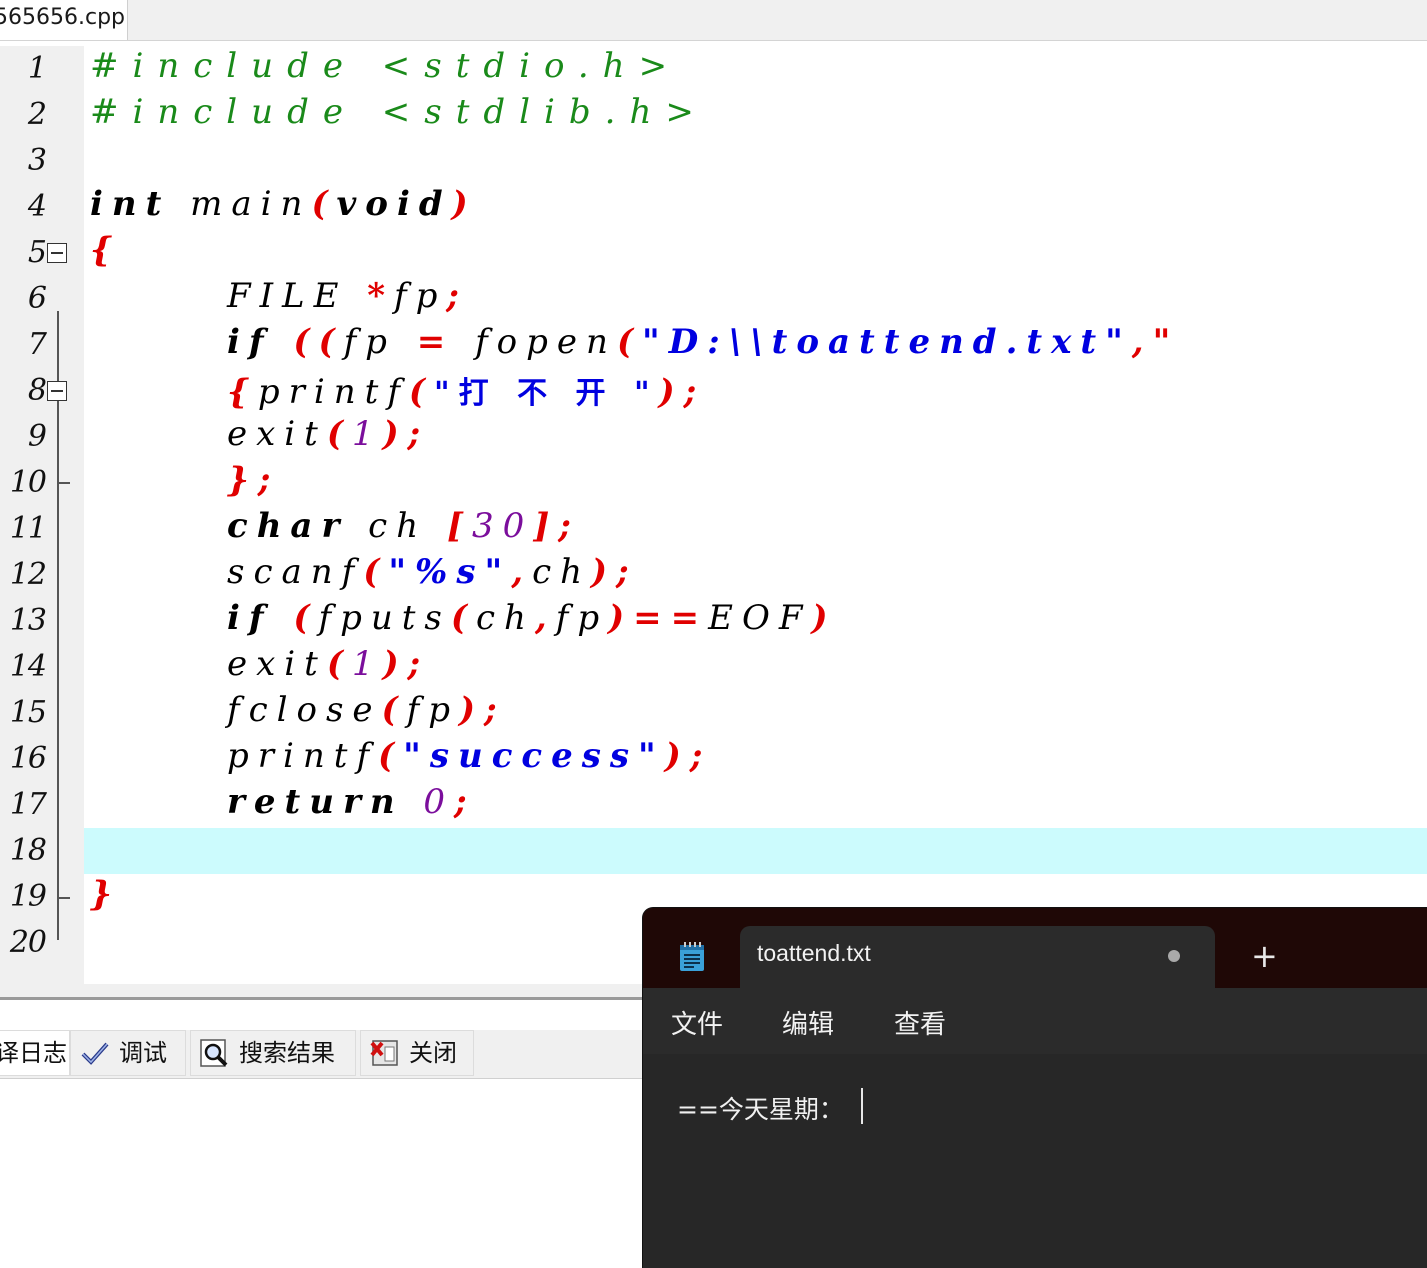 This screenshot has width=1427, height=1268. What do you see at coordinates (399, 112) in the screenshot?
I see `code-line: #include <stdlib.h>` at bounding box center [399, 112].